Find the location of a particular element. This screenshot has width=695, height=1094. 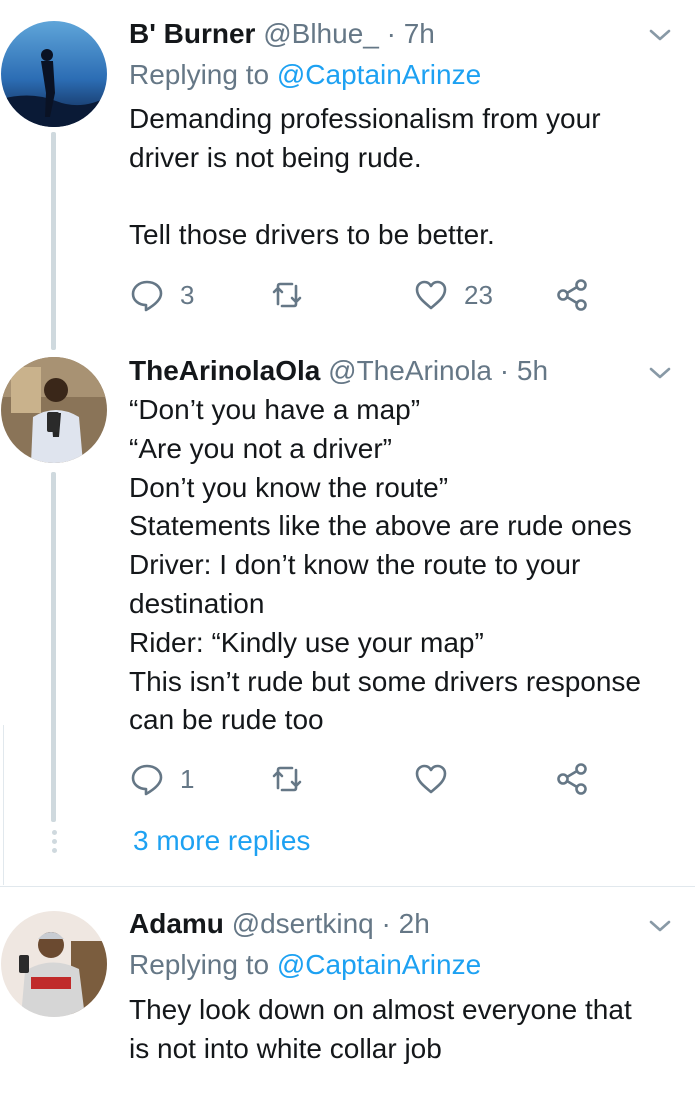

more-replies-link: 3 more replies is located at coordinates (221, 841).